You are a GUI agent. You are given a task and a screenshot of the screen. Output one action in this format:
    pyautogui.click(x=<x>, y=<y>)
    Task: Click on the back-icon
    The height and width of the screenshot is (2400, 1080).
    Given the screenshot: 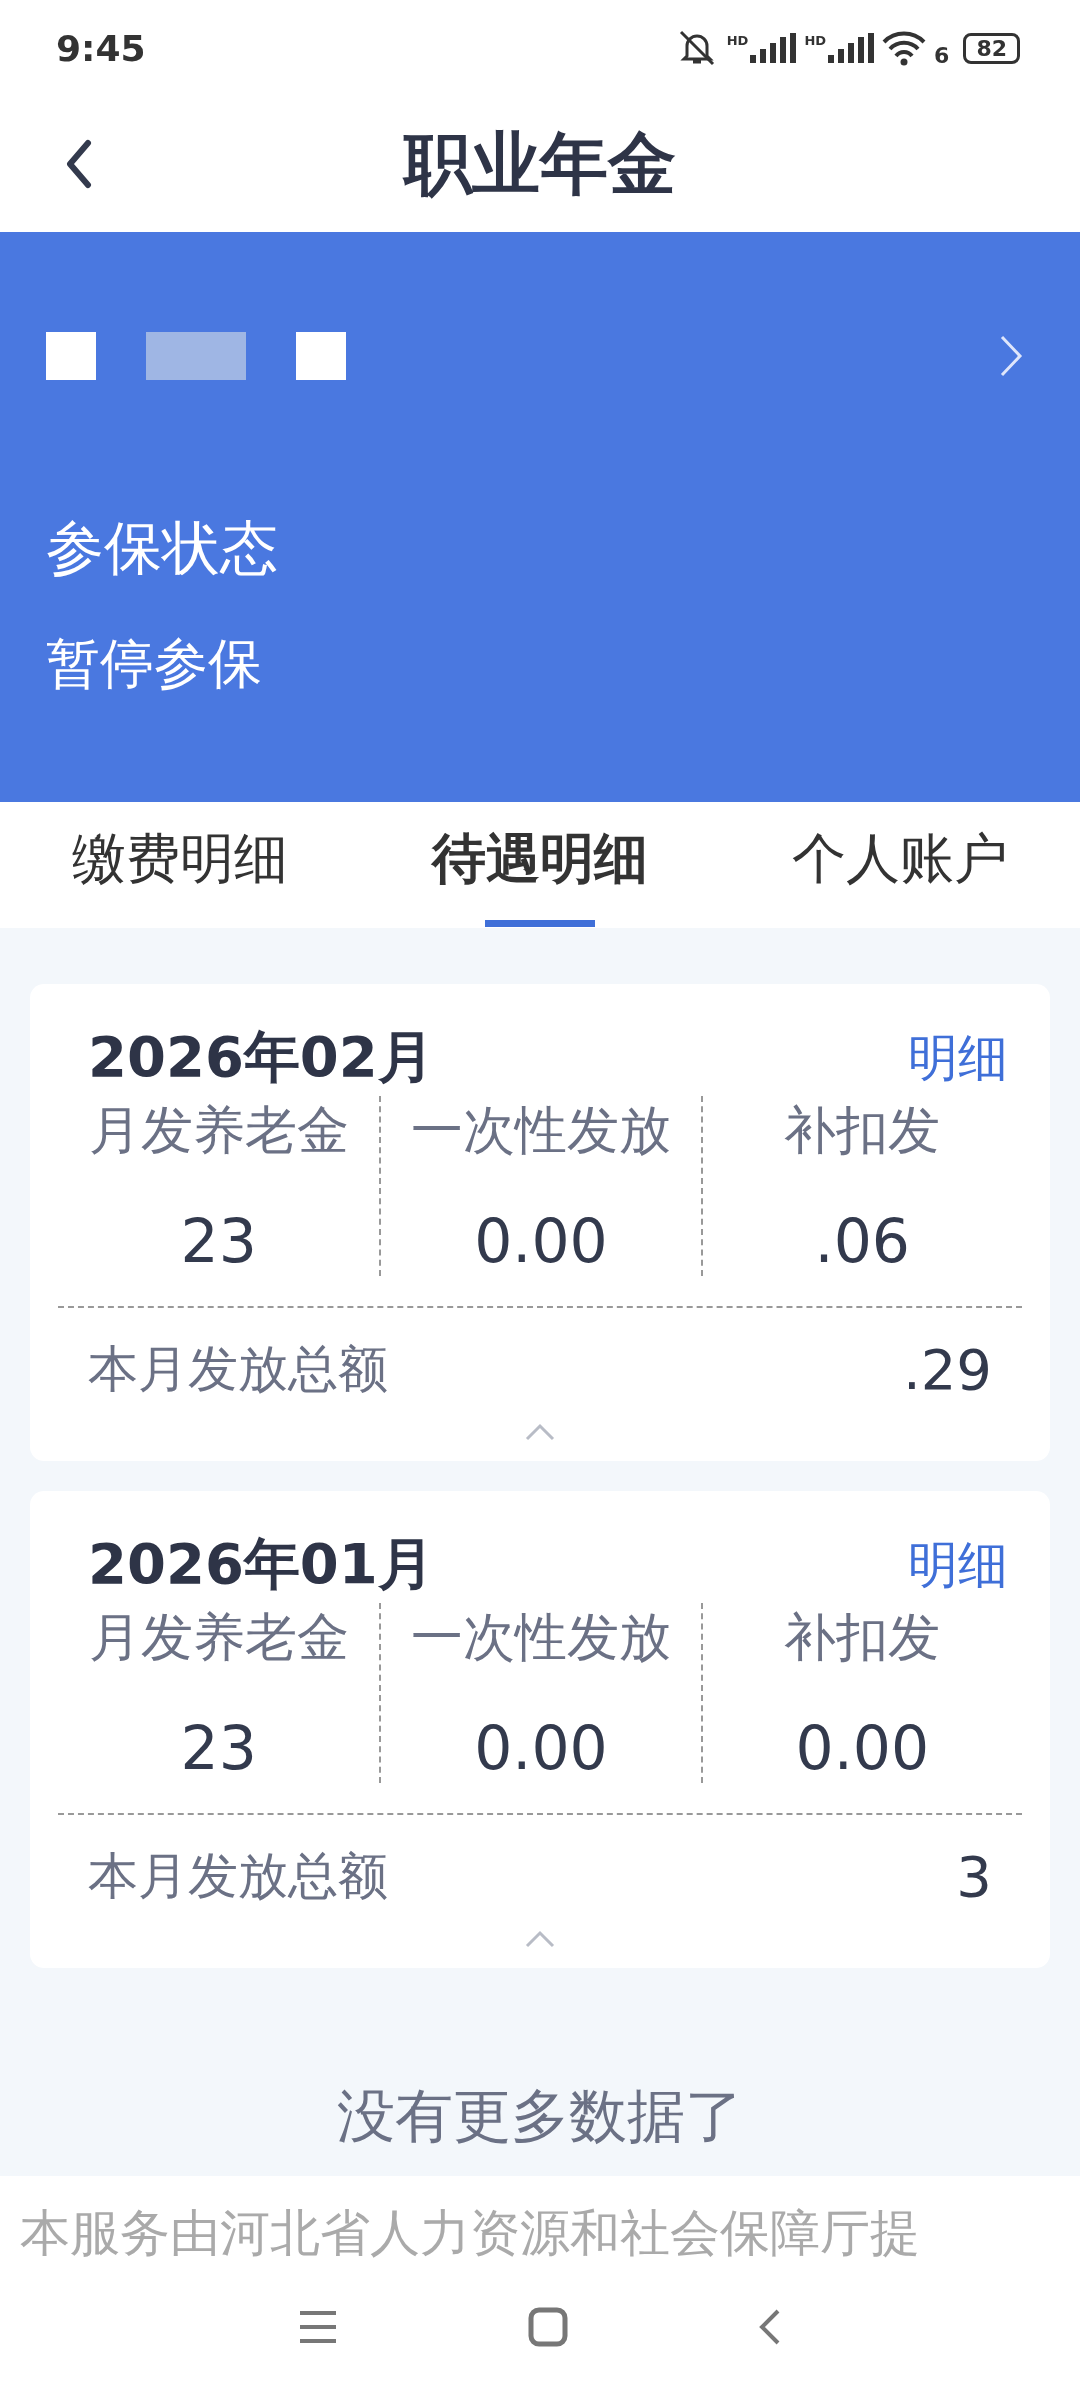 What is the action you would take?
    pyautogui.click(x=79, y=164)
    